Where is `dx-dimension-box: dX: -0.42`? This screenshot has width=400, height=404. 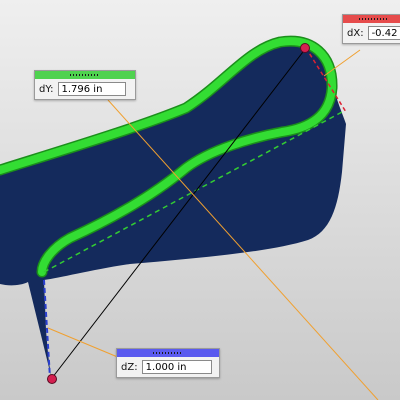
dx-dimension-box: dX: -0.42 is located at coordinates (371, 29).